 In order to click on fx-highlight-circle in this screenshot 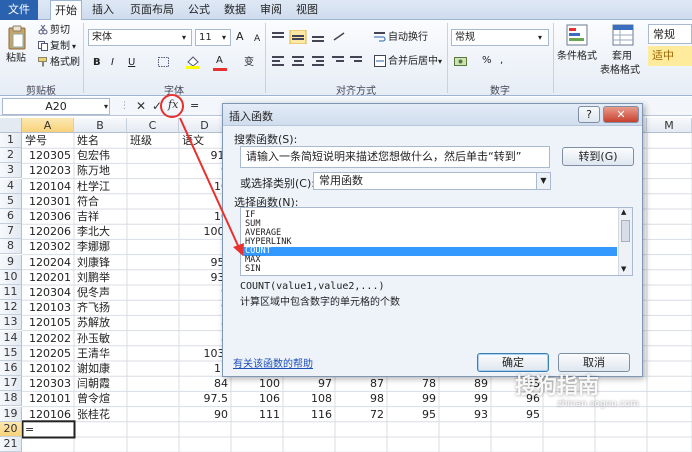, I will do `click(172, 106)`.